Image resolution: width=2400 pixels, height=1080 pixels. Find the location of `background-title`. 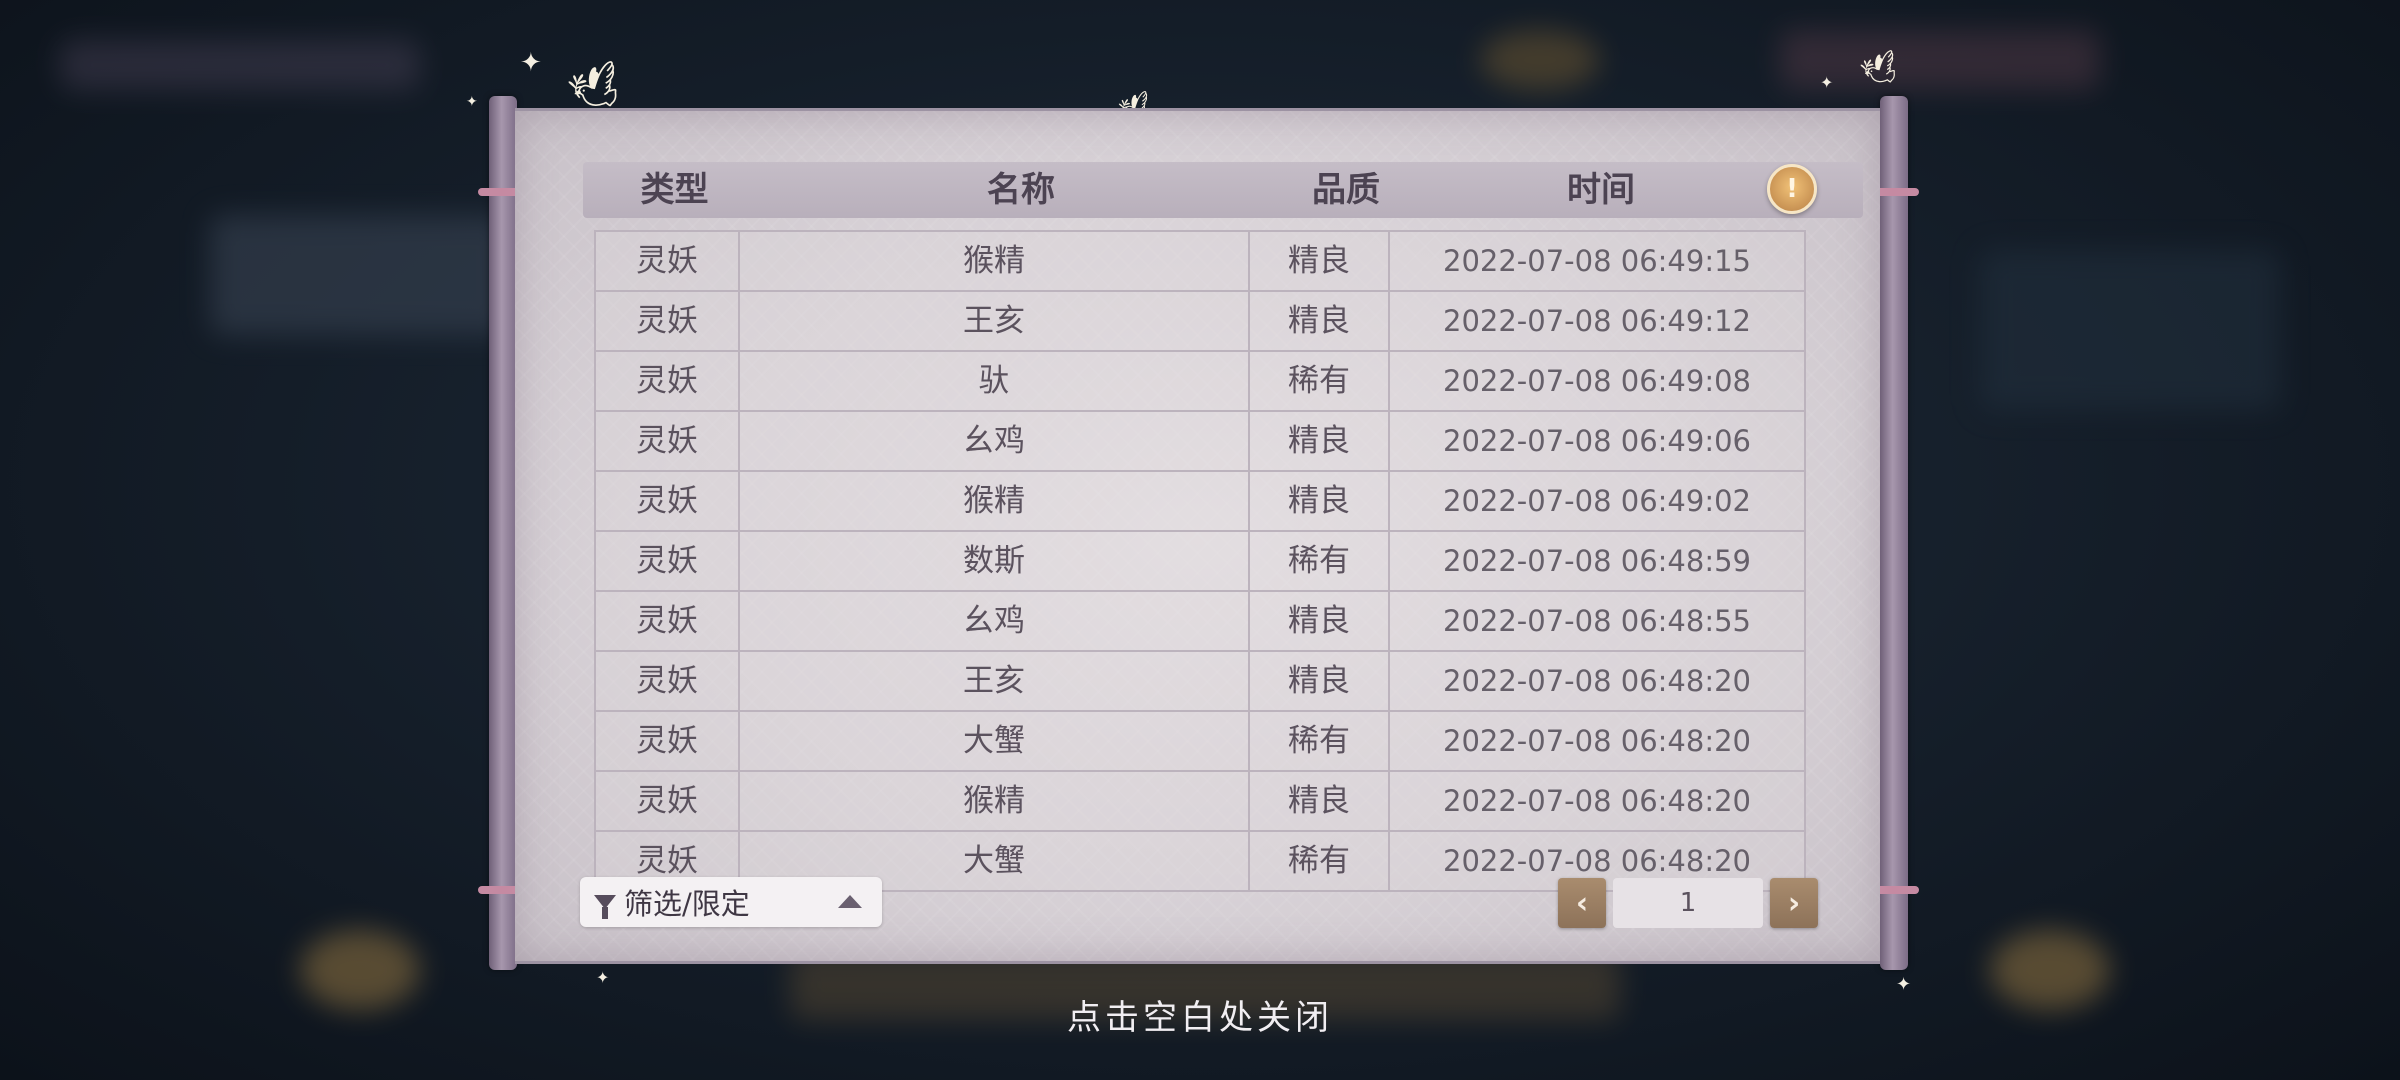

background-title is located at coordinates (240, 65).